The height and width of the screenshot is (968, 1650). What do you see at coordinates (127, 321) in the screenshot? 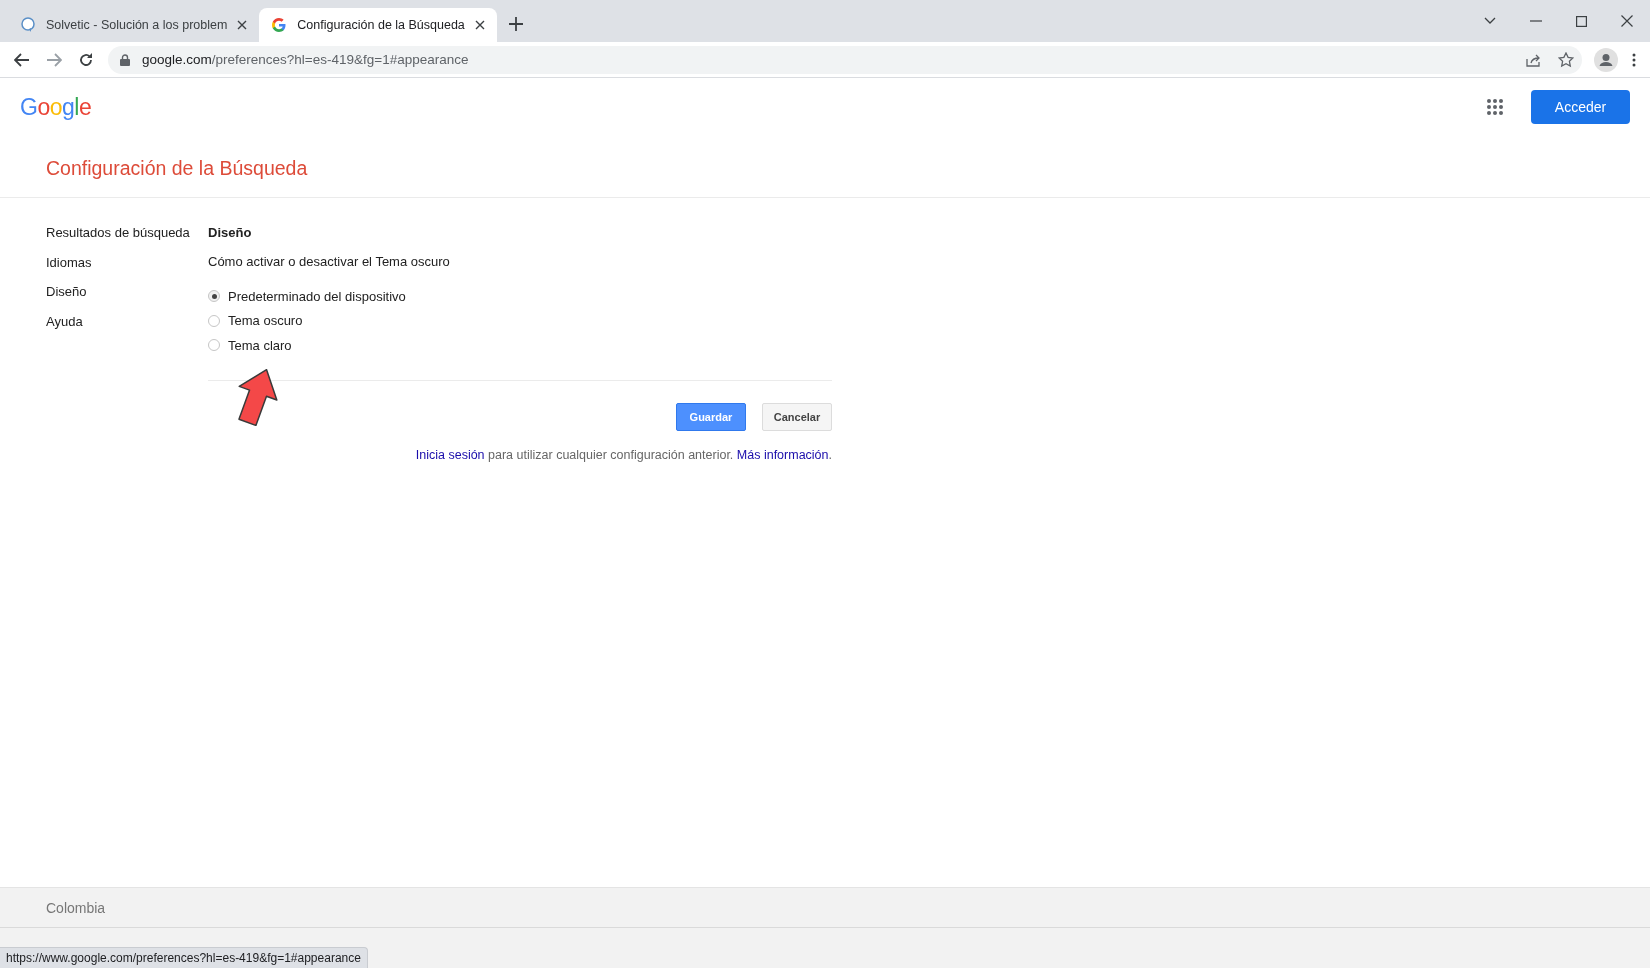
I see `sidebar-link: Ayuda` at bounding box center [127, 321].